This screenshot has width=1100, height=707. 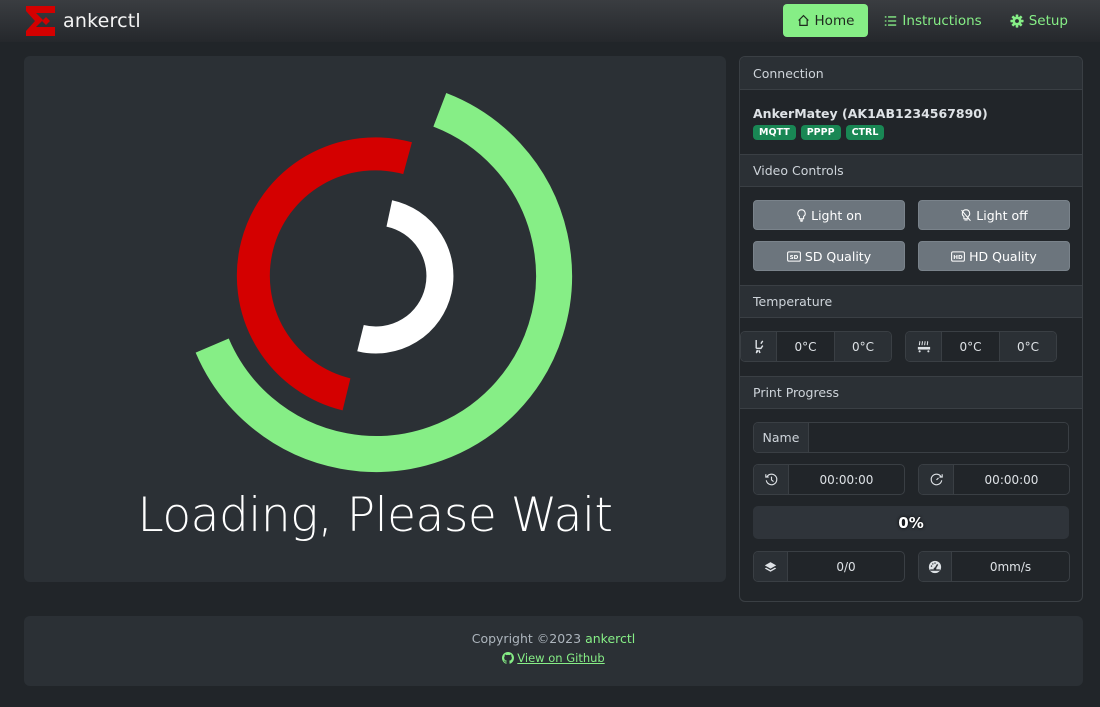 I want to click on github-icon, so click(x=508, y=658).